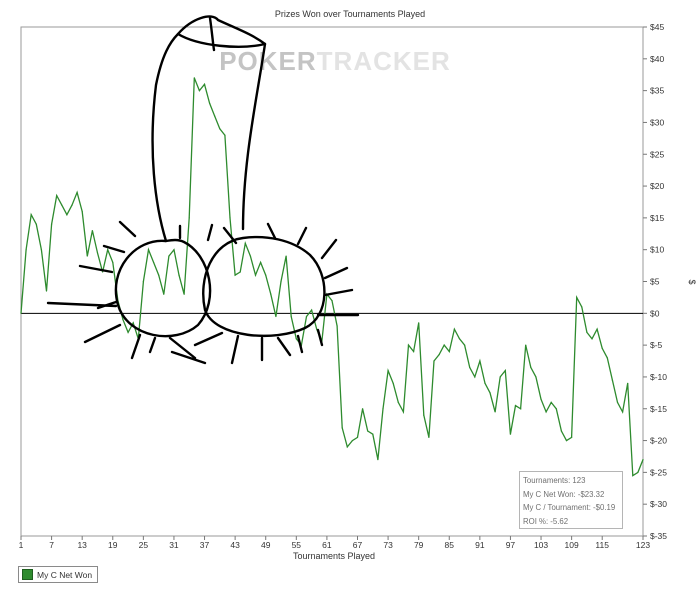  What do you see at coordinates (205, 545) in the screenshot?
I see `x-tick-label: 37` at bounding box center [205, 545].